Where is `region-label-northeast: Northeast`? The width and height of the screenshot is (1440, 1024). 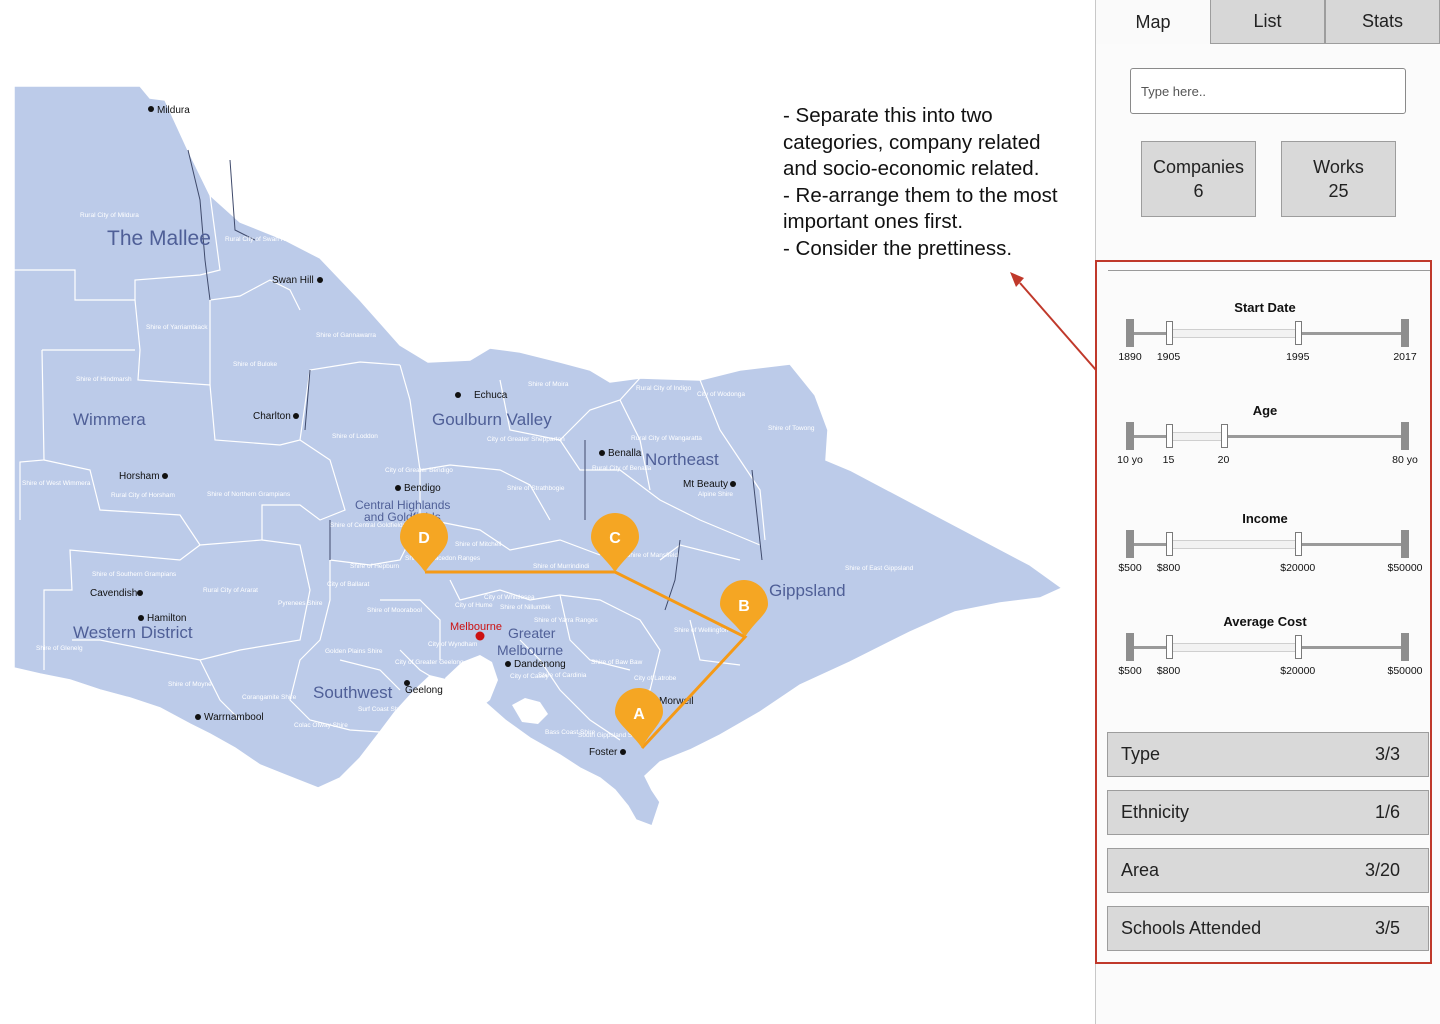
region-label-northeast: Northeast is located at coordinates (682, 459).